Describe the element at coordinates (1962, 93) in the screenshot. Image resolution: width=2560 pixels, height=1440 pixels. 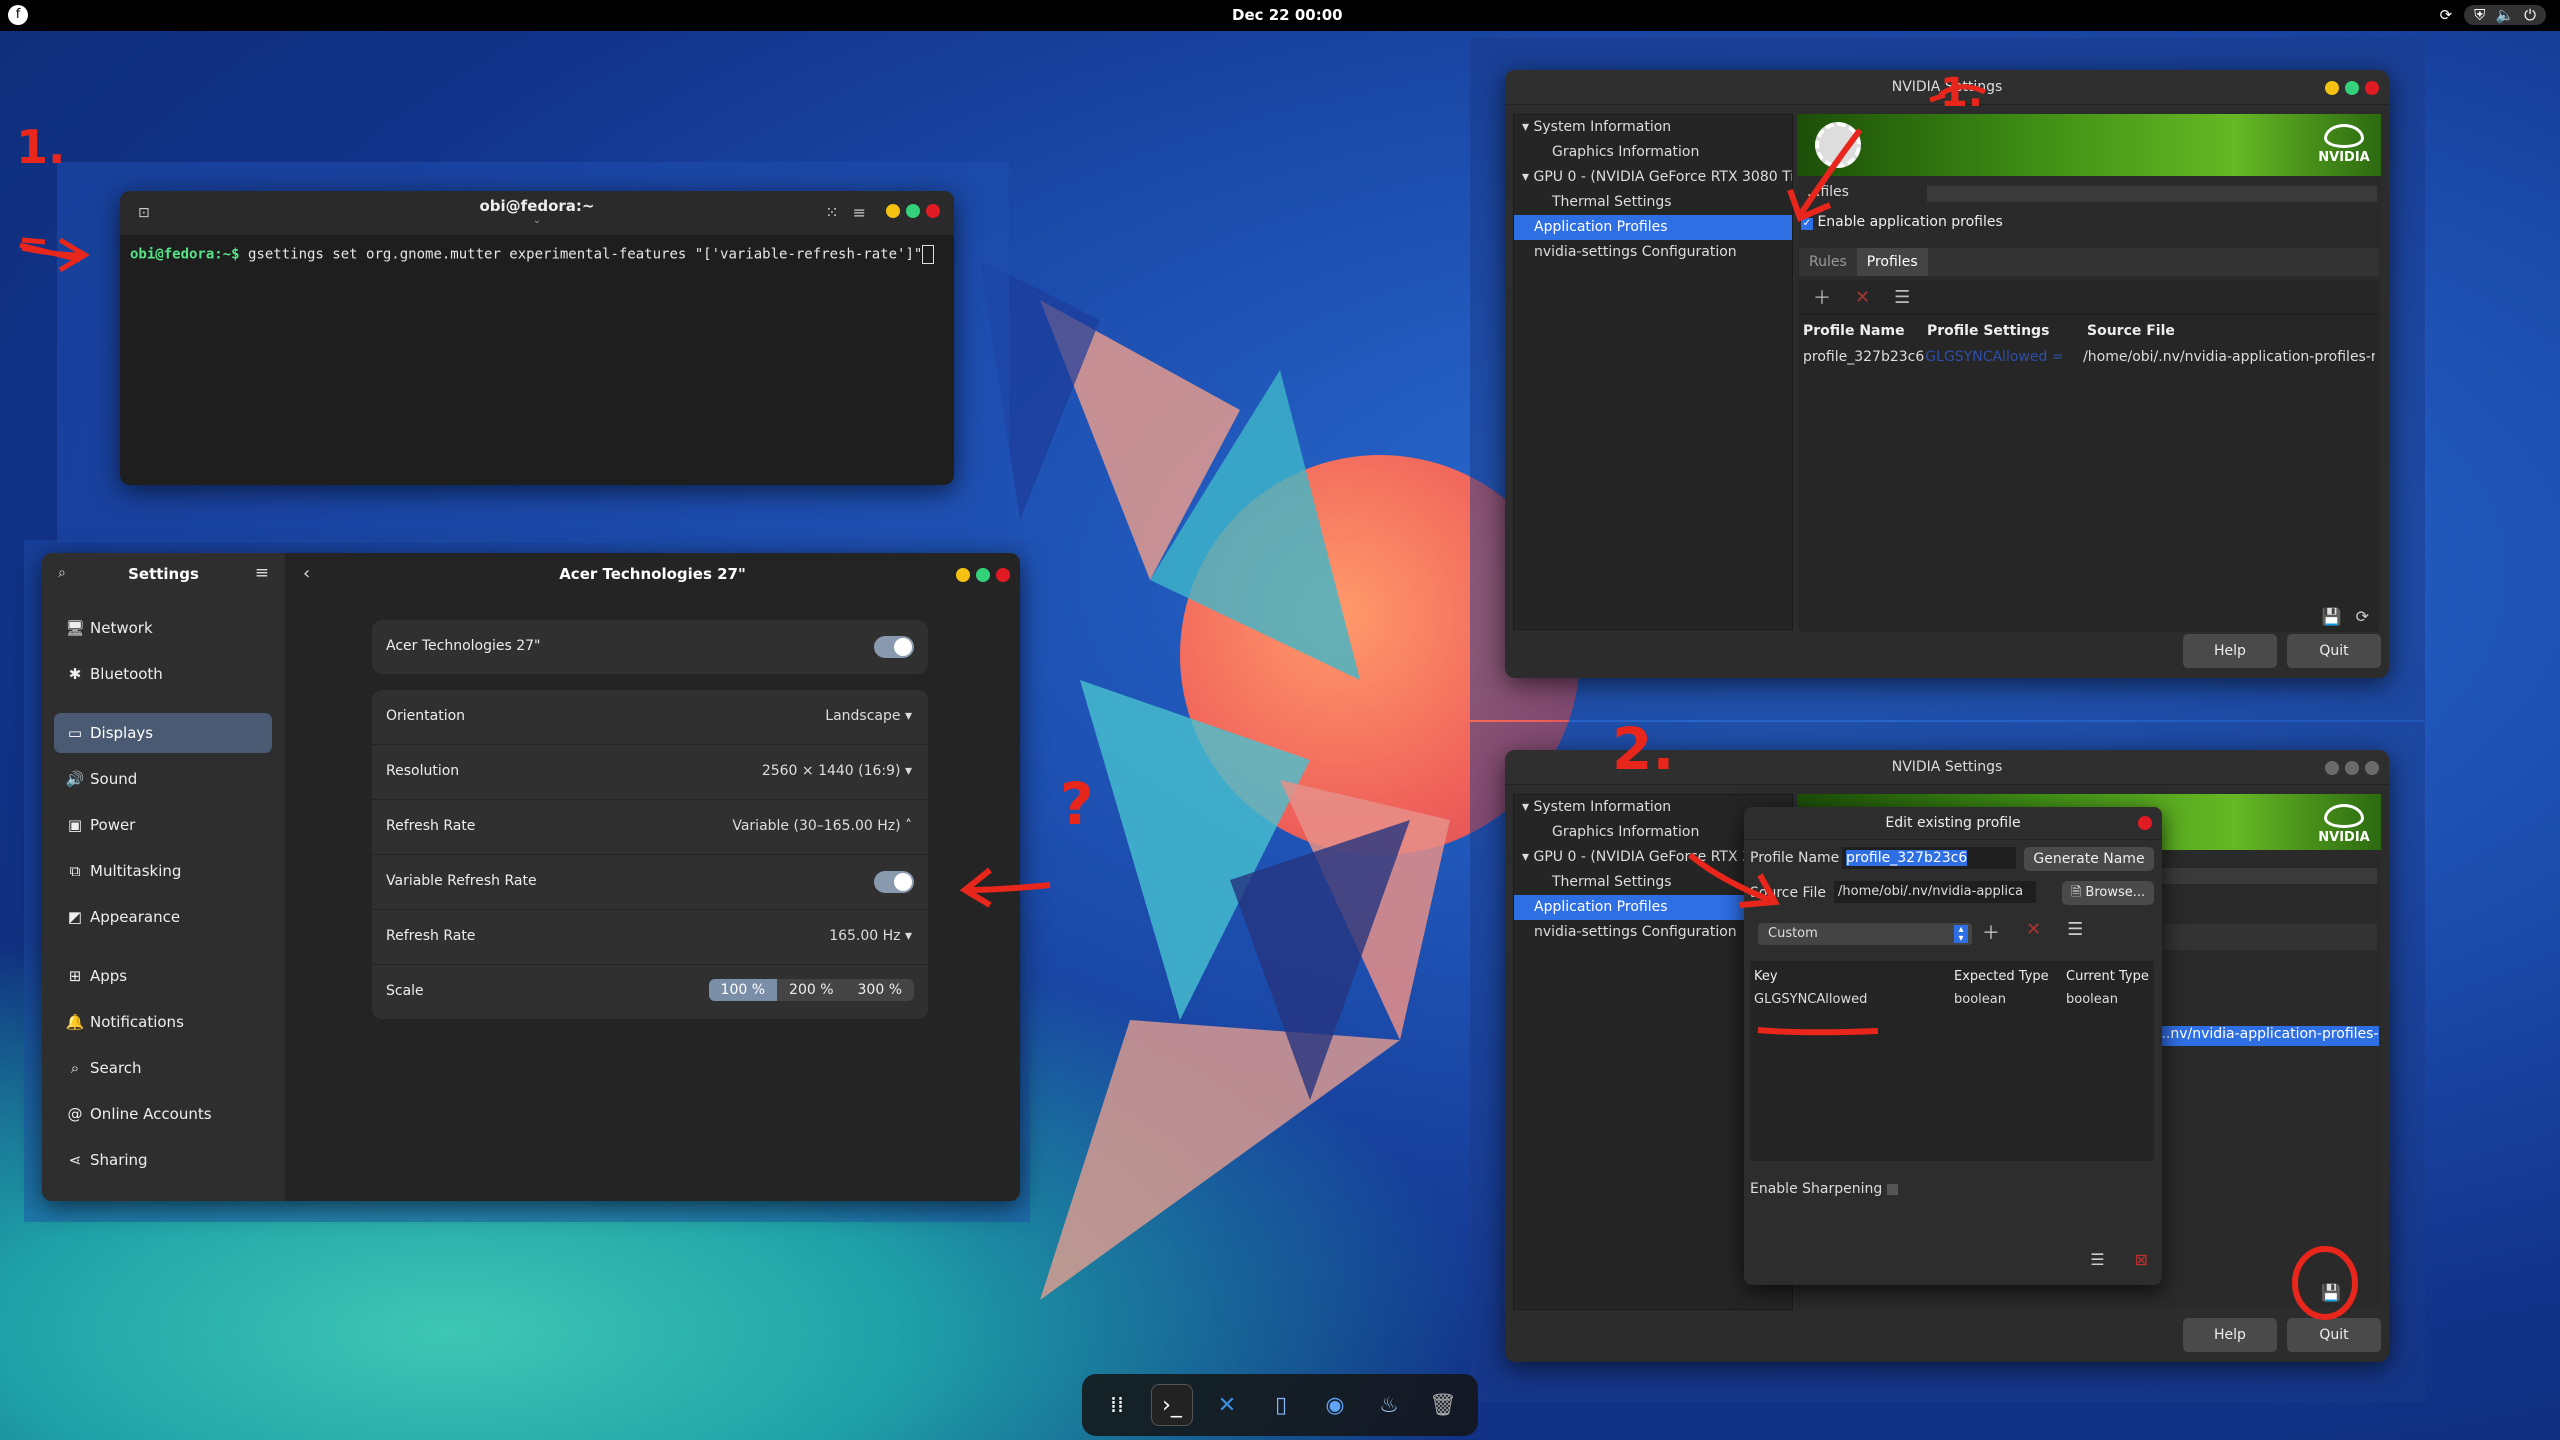
I see `annotation-step-1-right: 1.` at that location.